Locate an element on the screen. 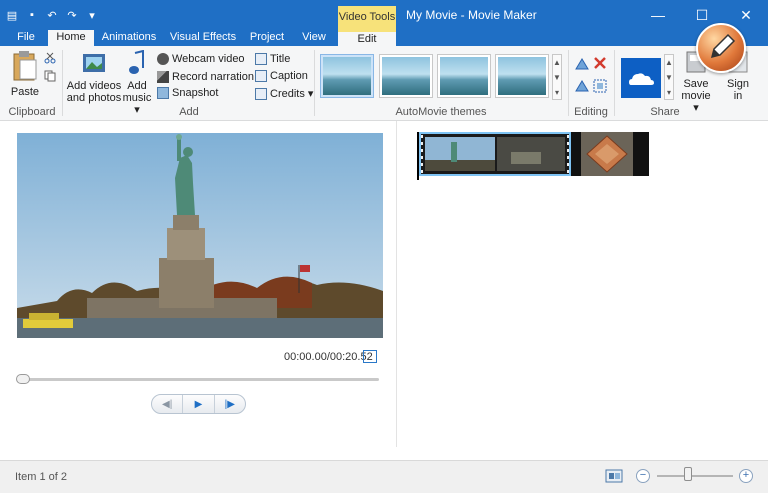  remove-icon is located at coordinates (600, 63).